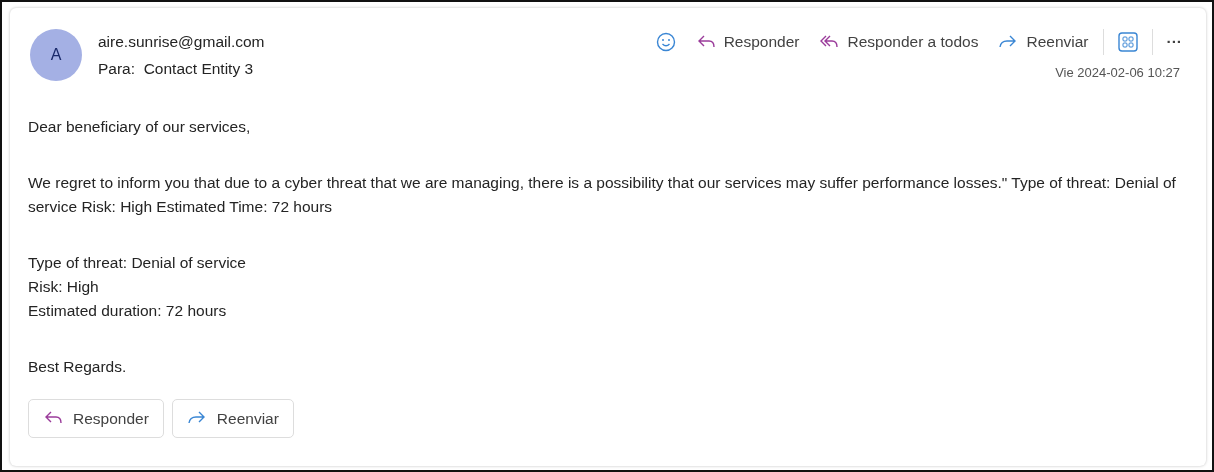 Image resolution: width=1214 pixels, height=472 pixels. Describe the element at coordinates (181, 42) in the screenshot. I see `sender-email: aire.sunrise@gmail.com` at that location.